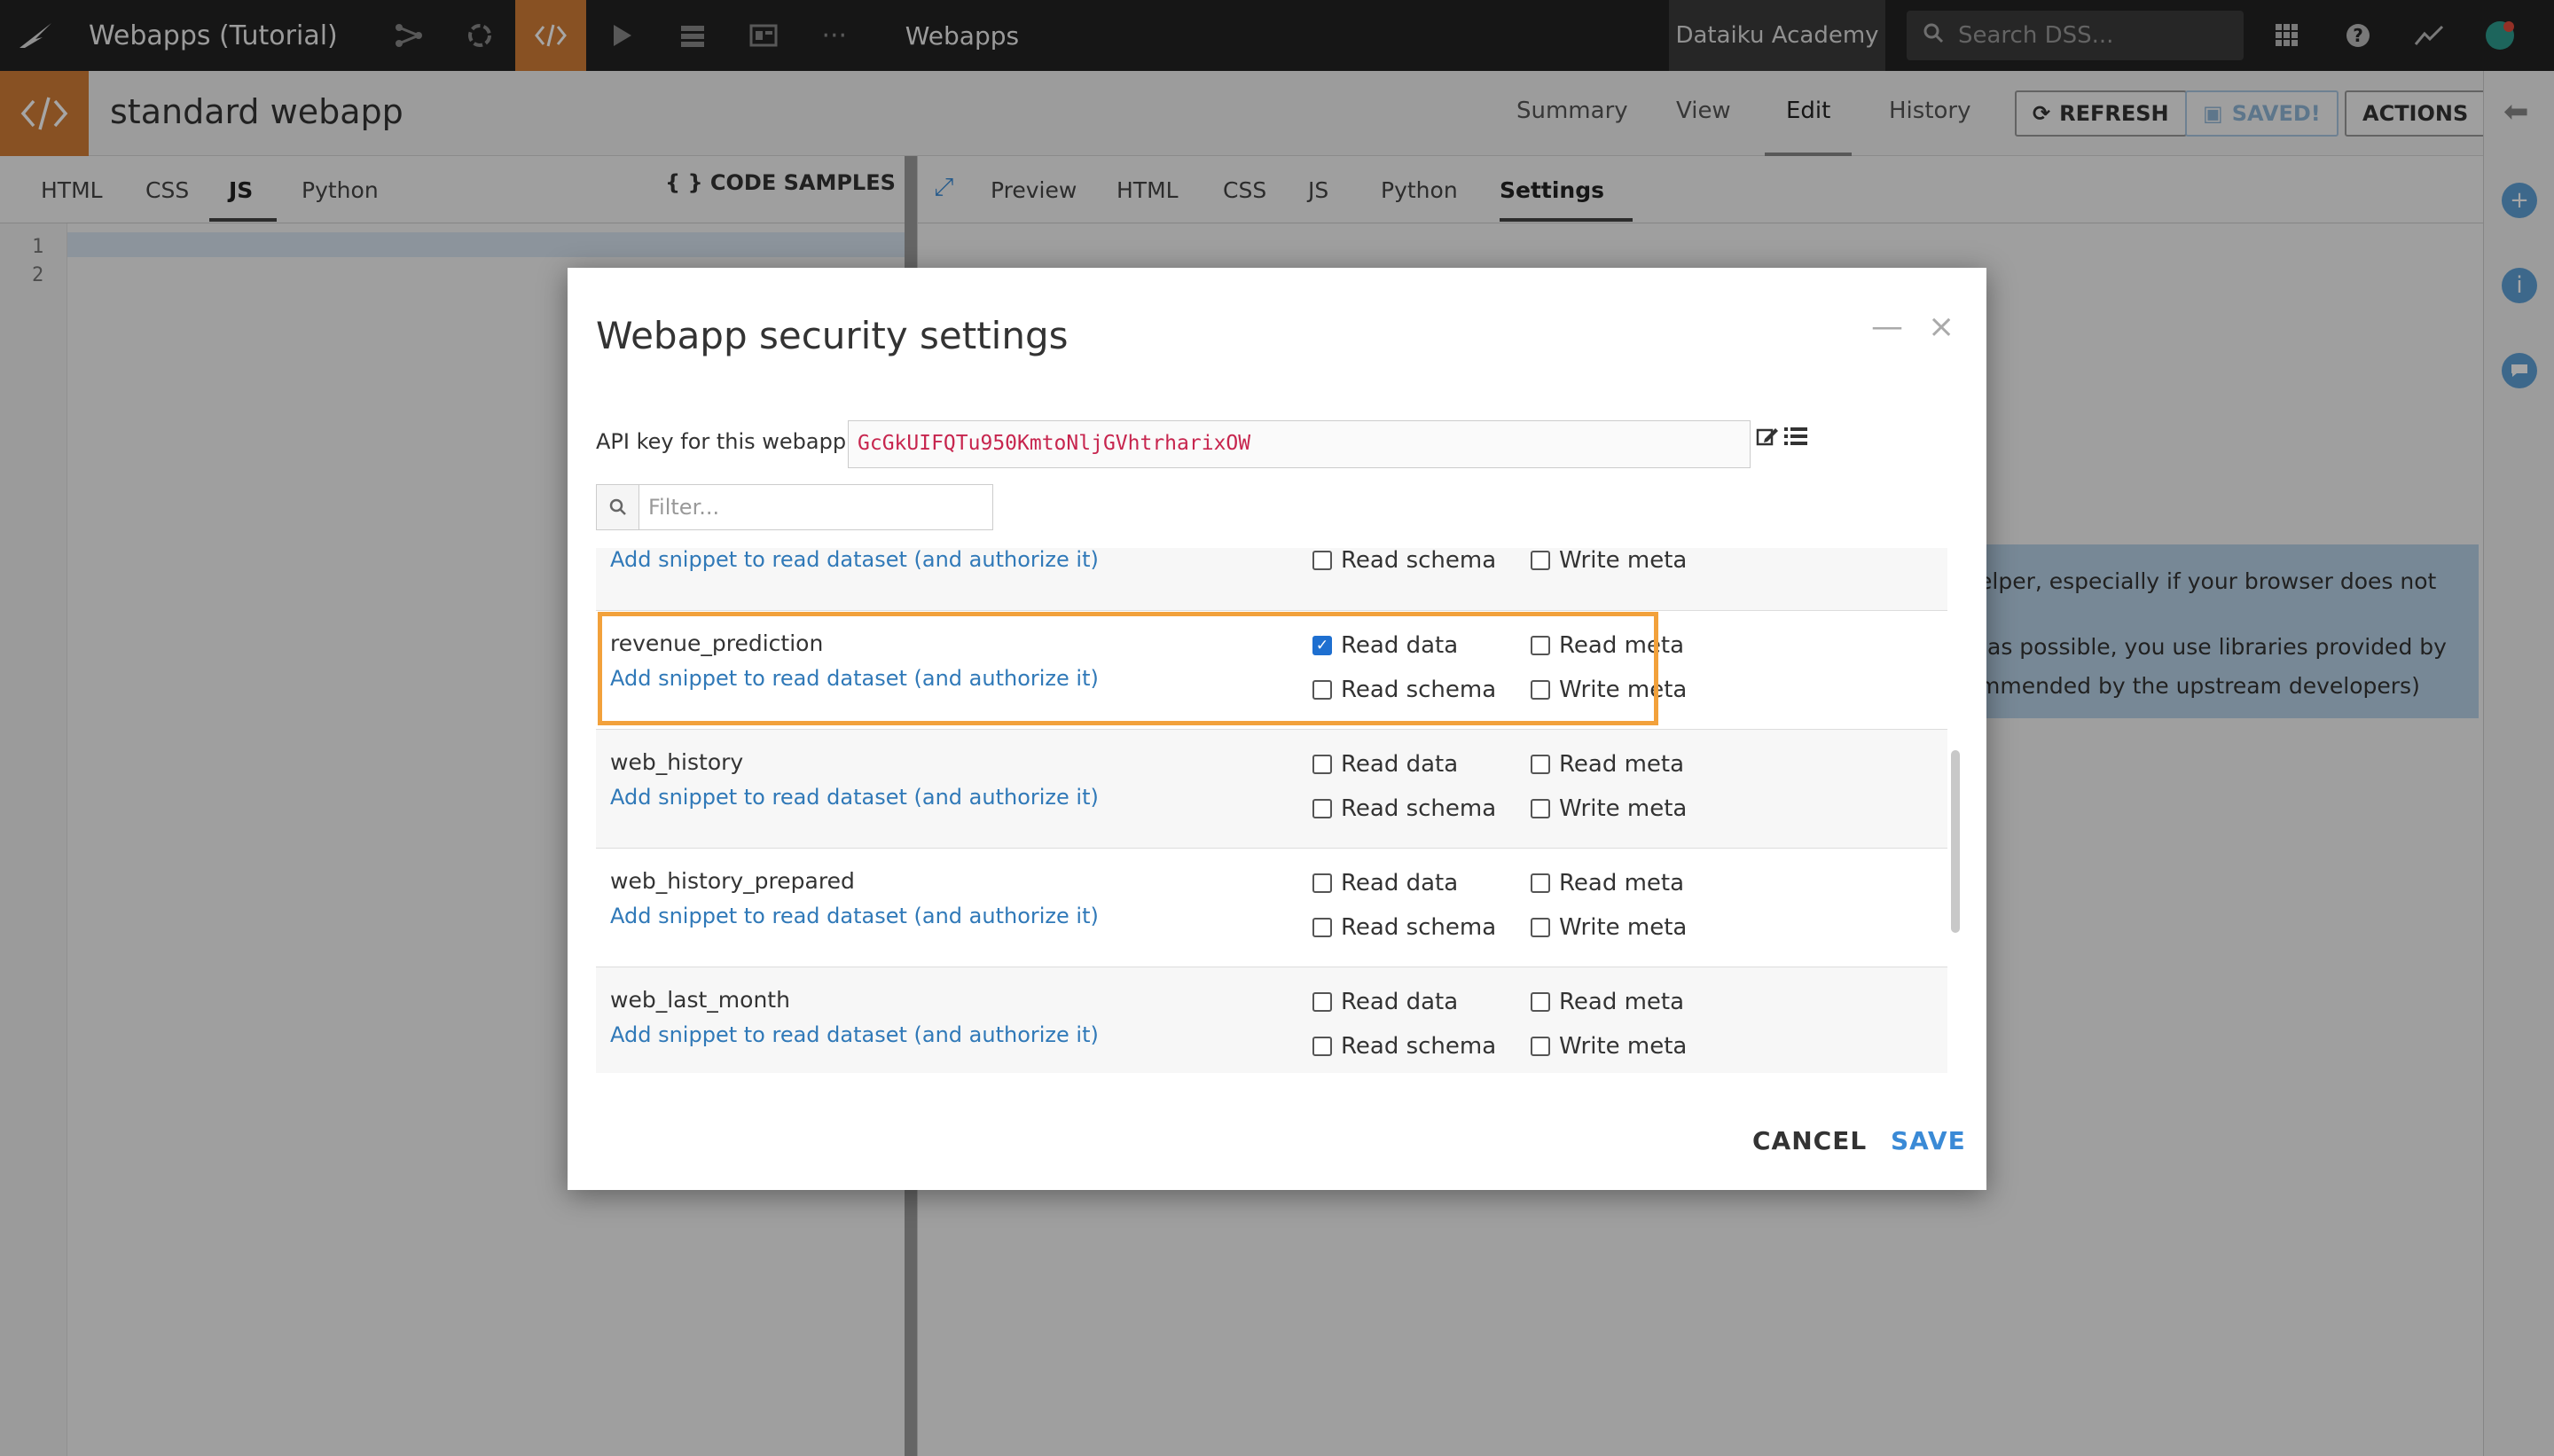  Describe the element at coordinates (732, 881) in the screenshot. I see `dataset-name: web_history_prepared` at that location.